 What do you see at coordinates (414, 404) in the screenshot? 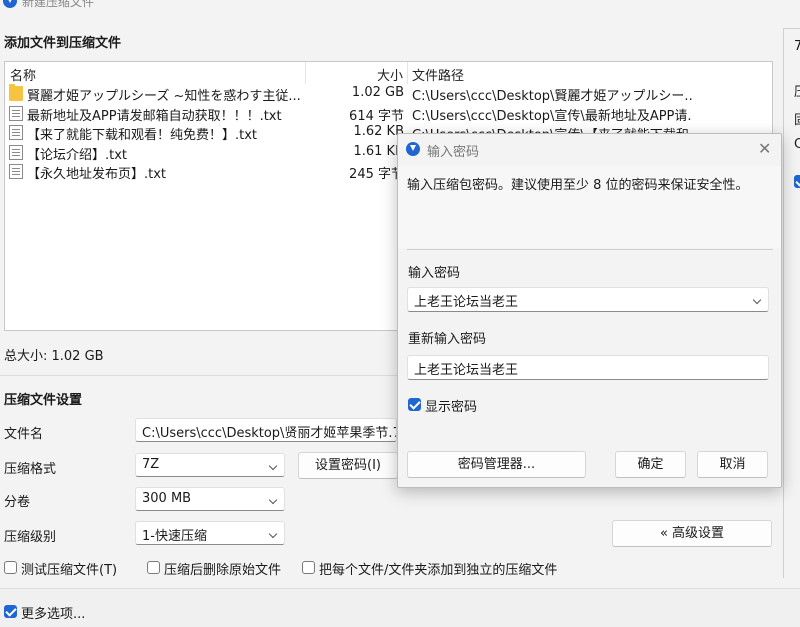
I see `show-password-checkbox` at bounding box center [414, 404].